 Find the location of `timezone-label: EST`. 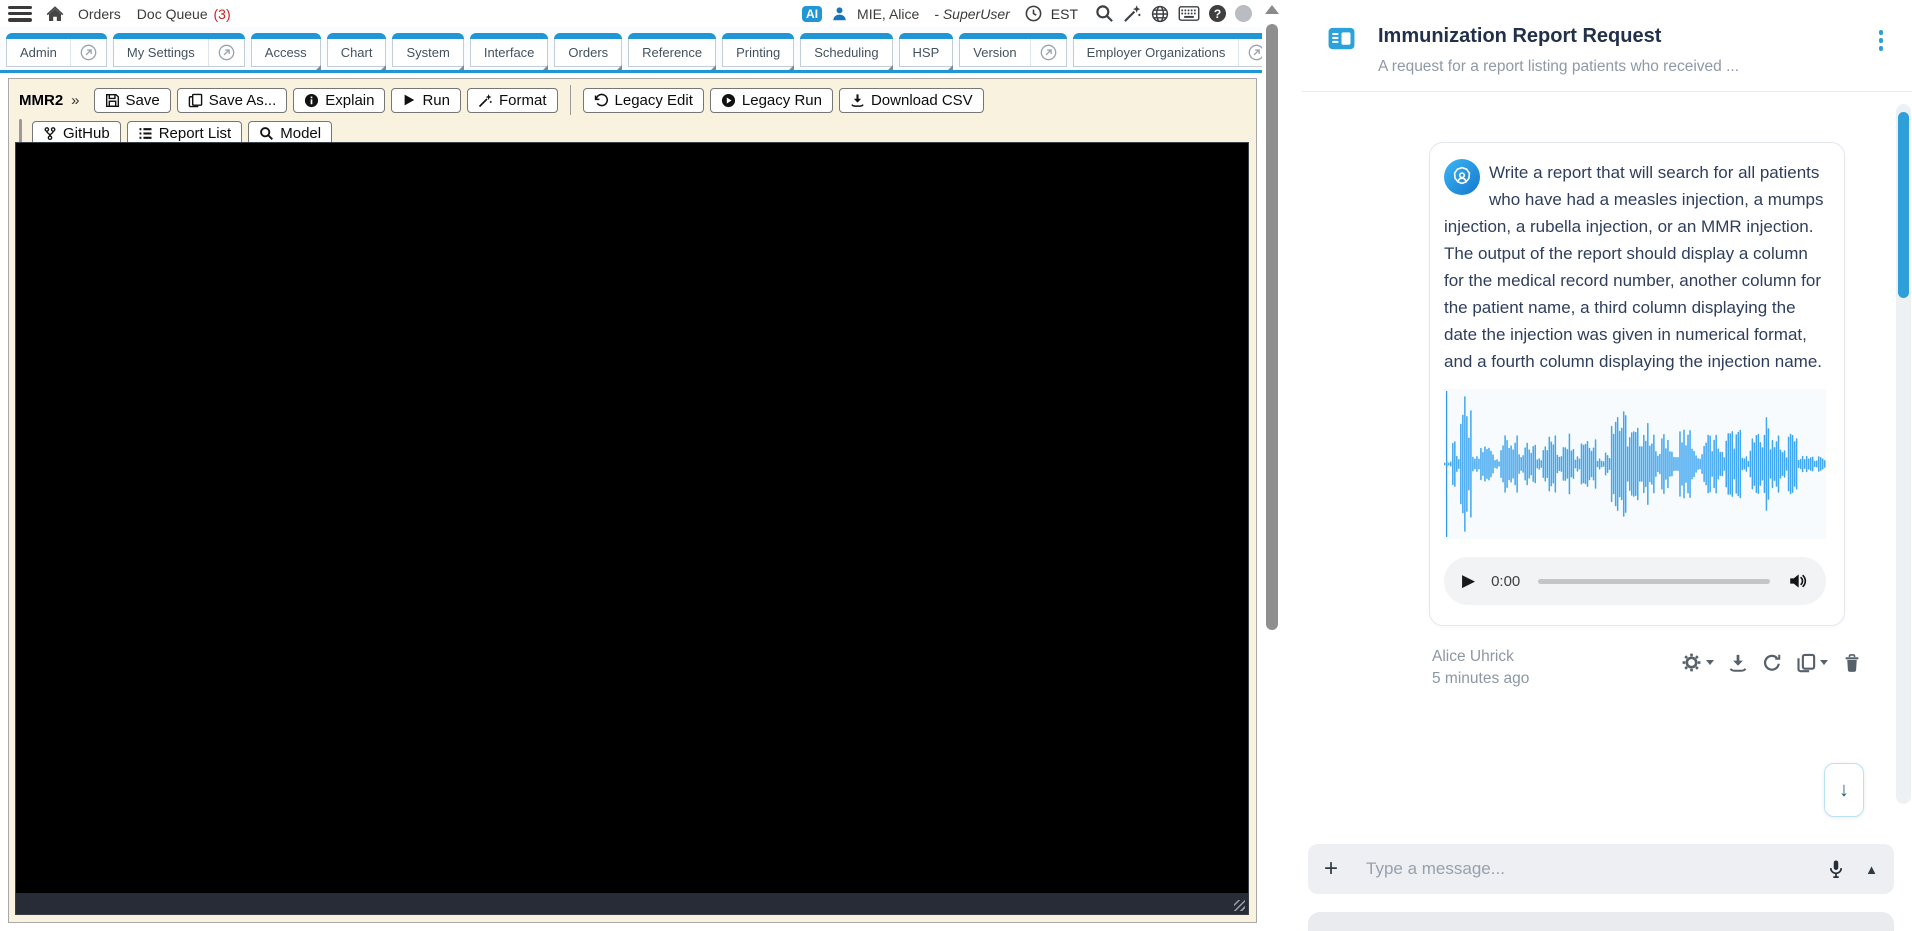

timezone-label: EST is located at coordinates (1064, 13).